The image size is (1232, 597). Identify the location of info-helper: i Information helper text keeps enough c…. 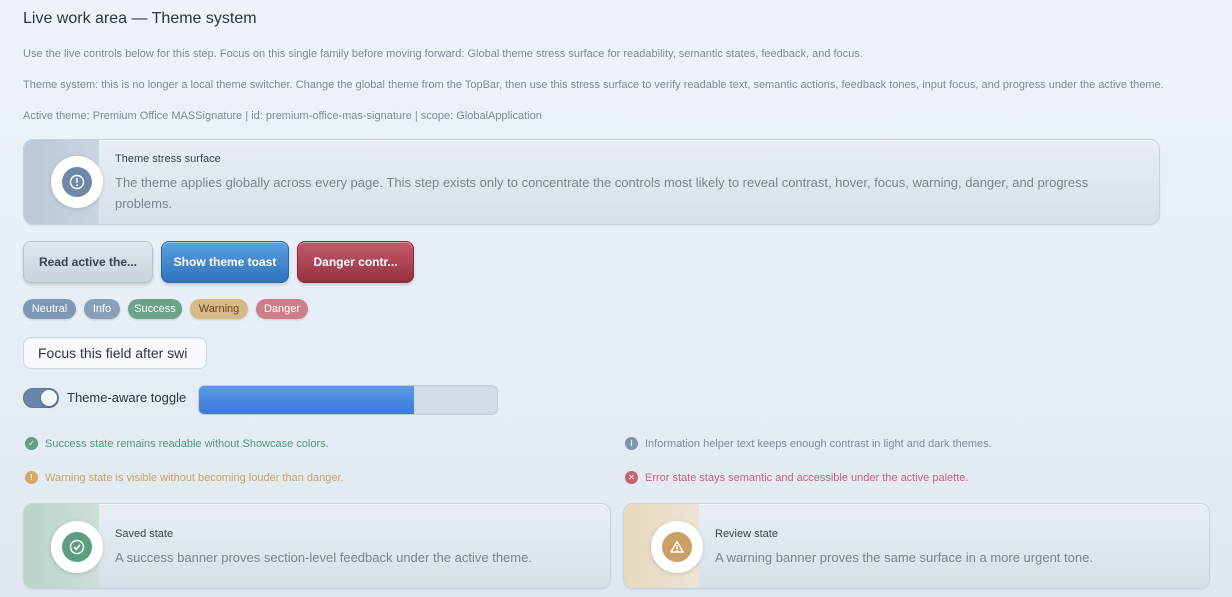
(808, 443).